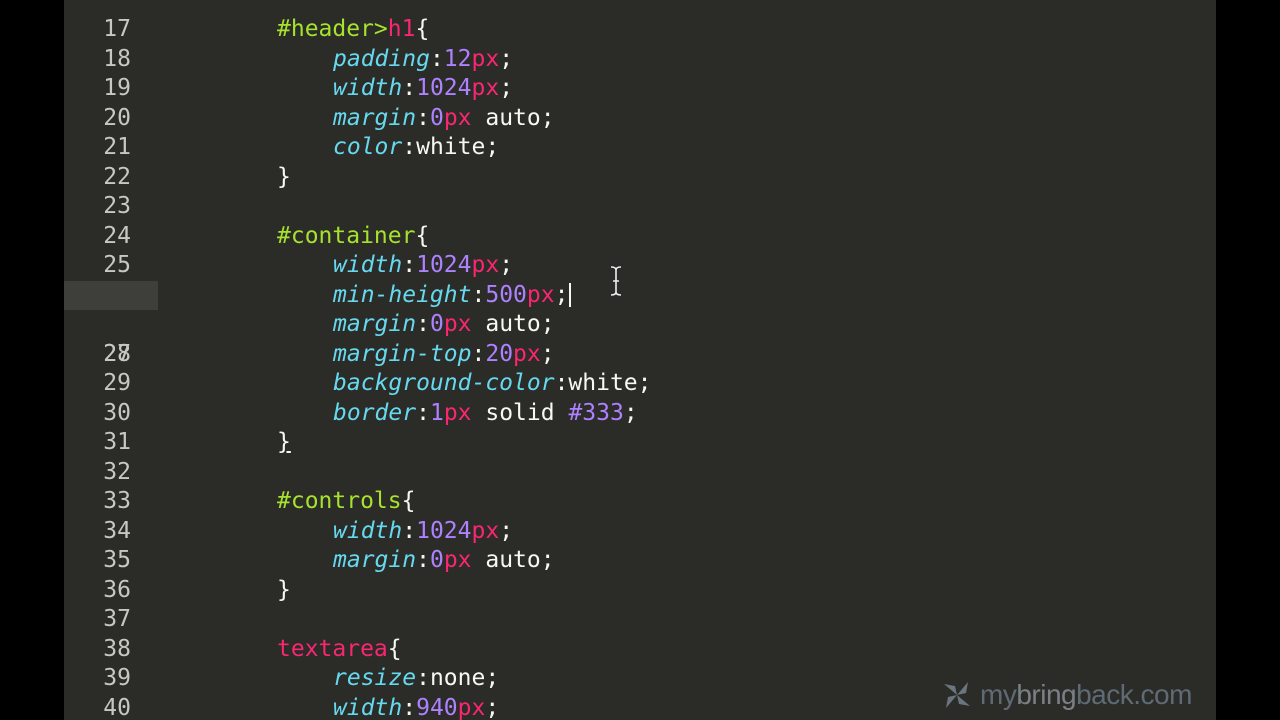  Describe the element at coordinates (570, 295) in the screenshot. I see `text-caret` at that location.